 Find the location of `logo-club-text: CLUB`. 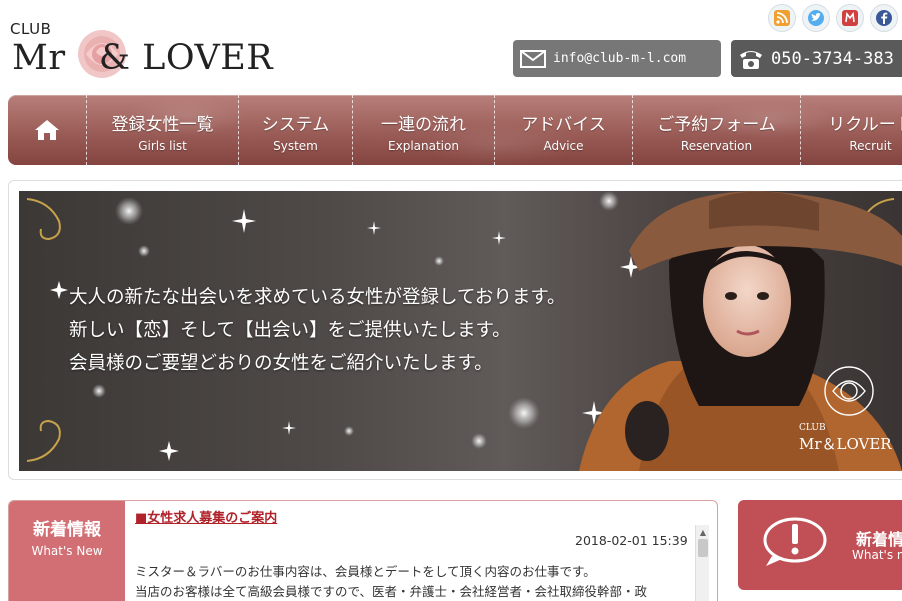

logo-club-text: CLUB is located at coordinates (31, 29).